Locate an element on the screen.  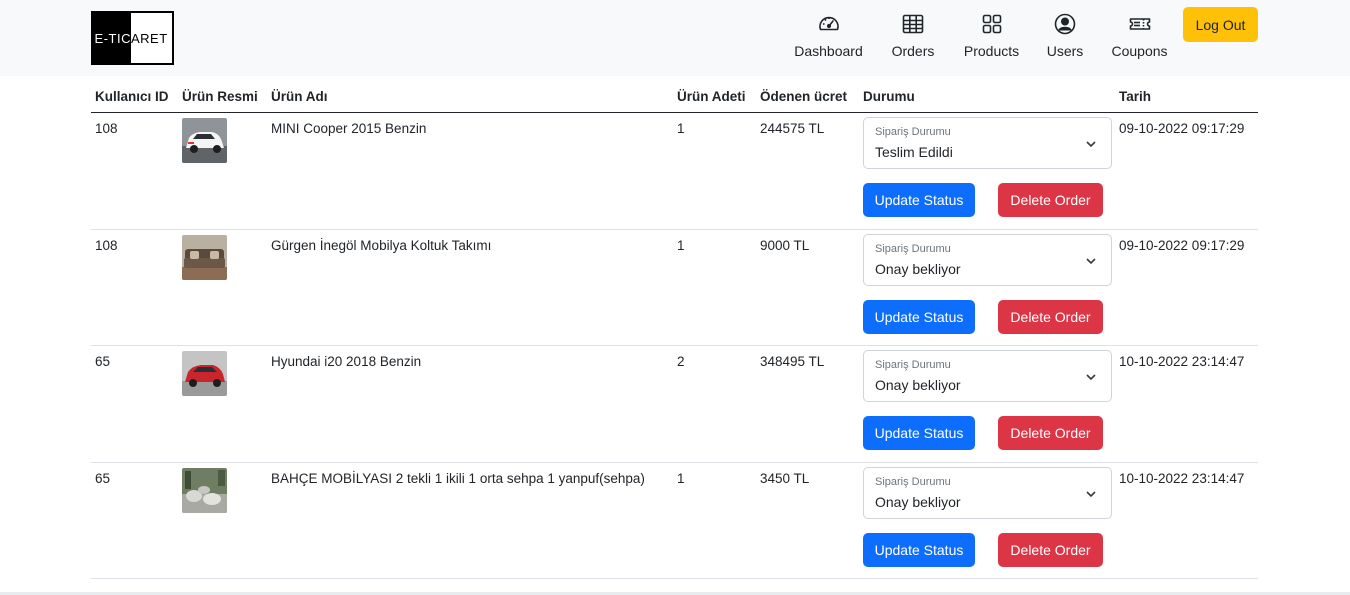
nav-coupons-label: Coupons is located at coordinates (1139, 51).